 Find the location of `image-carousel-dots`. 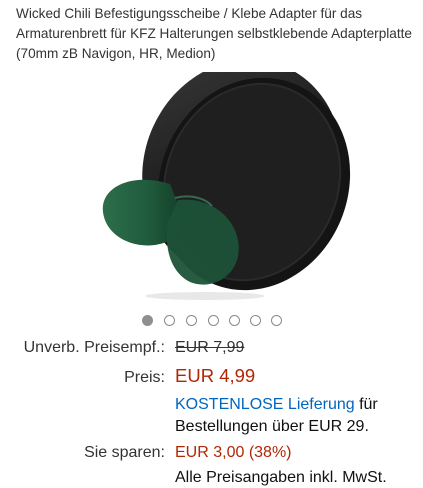

image-carousel-dots is located at coordinates (211, 321).